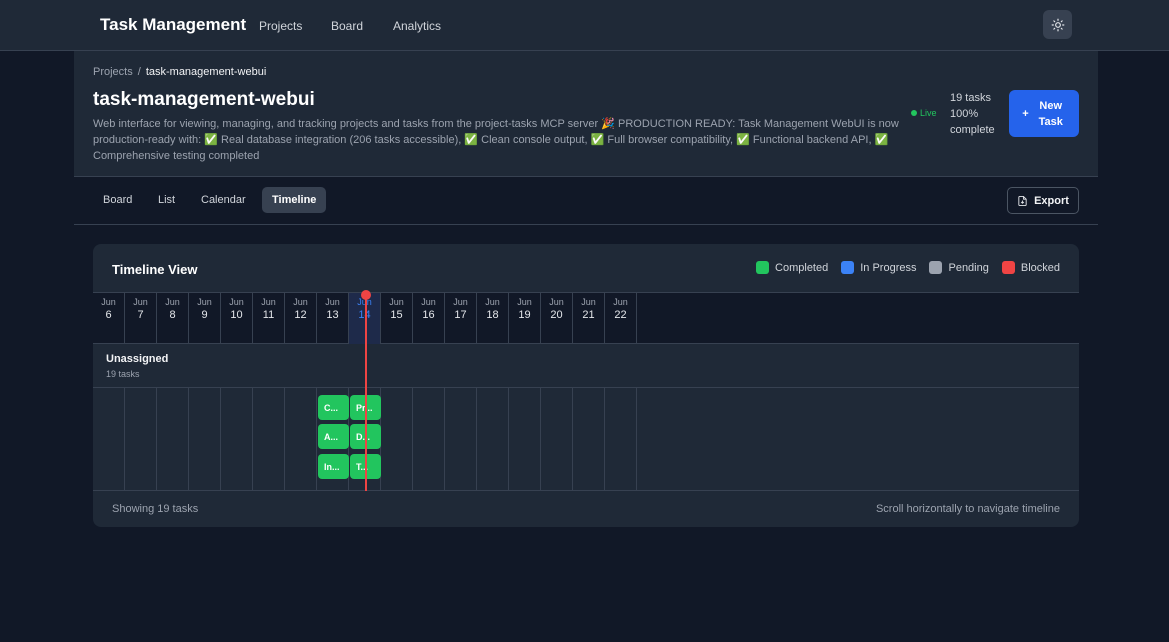 This screenshot has width=1169, height=642. What do you see at coordinates (366, 295) in the screenshot?
I see `today-marker-dot` at bounding box center [366, 295].